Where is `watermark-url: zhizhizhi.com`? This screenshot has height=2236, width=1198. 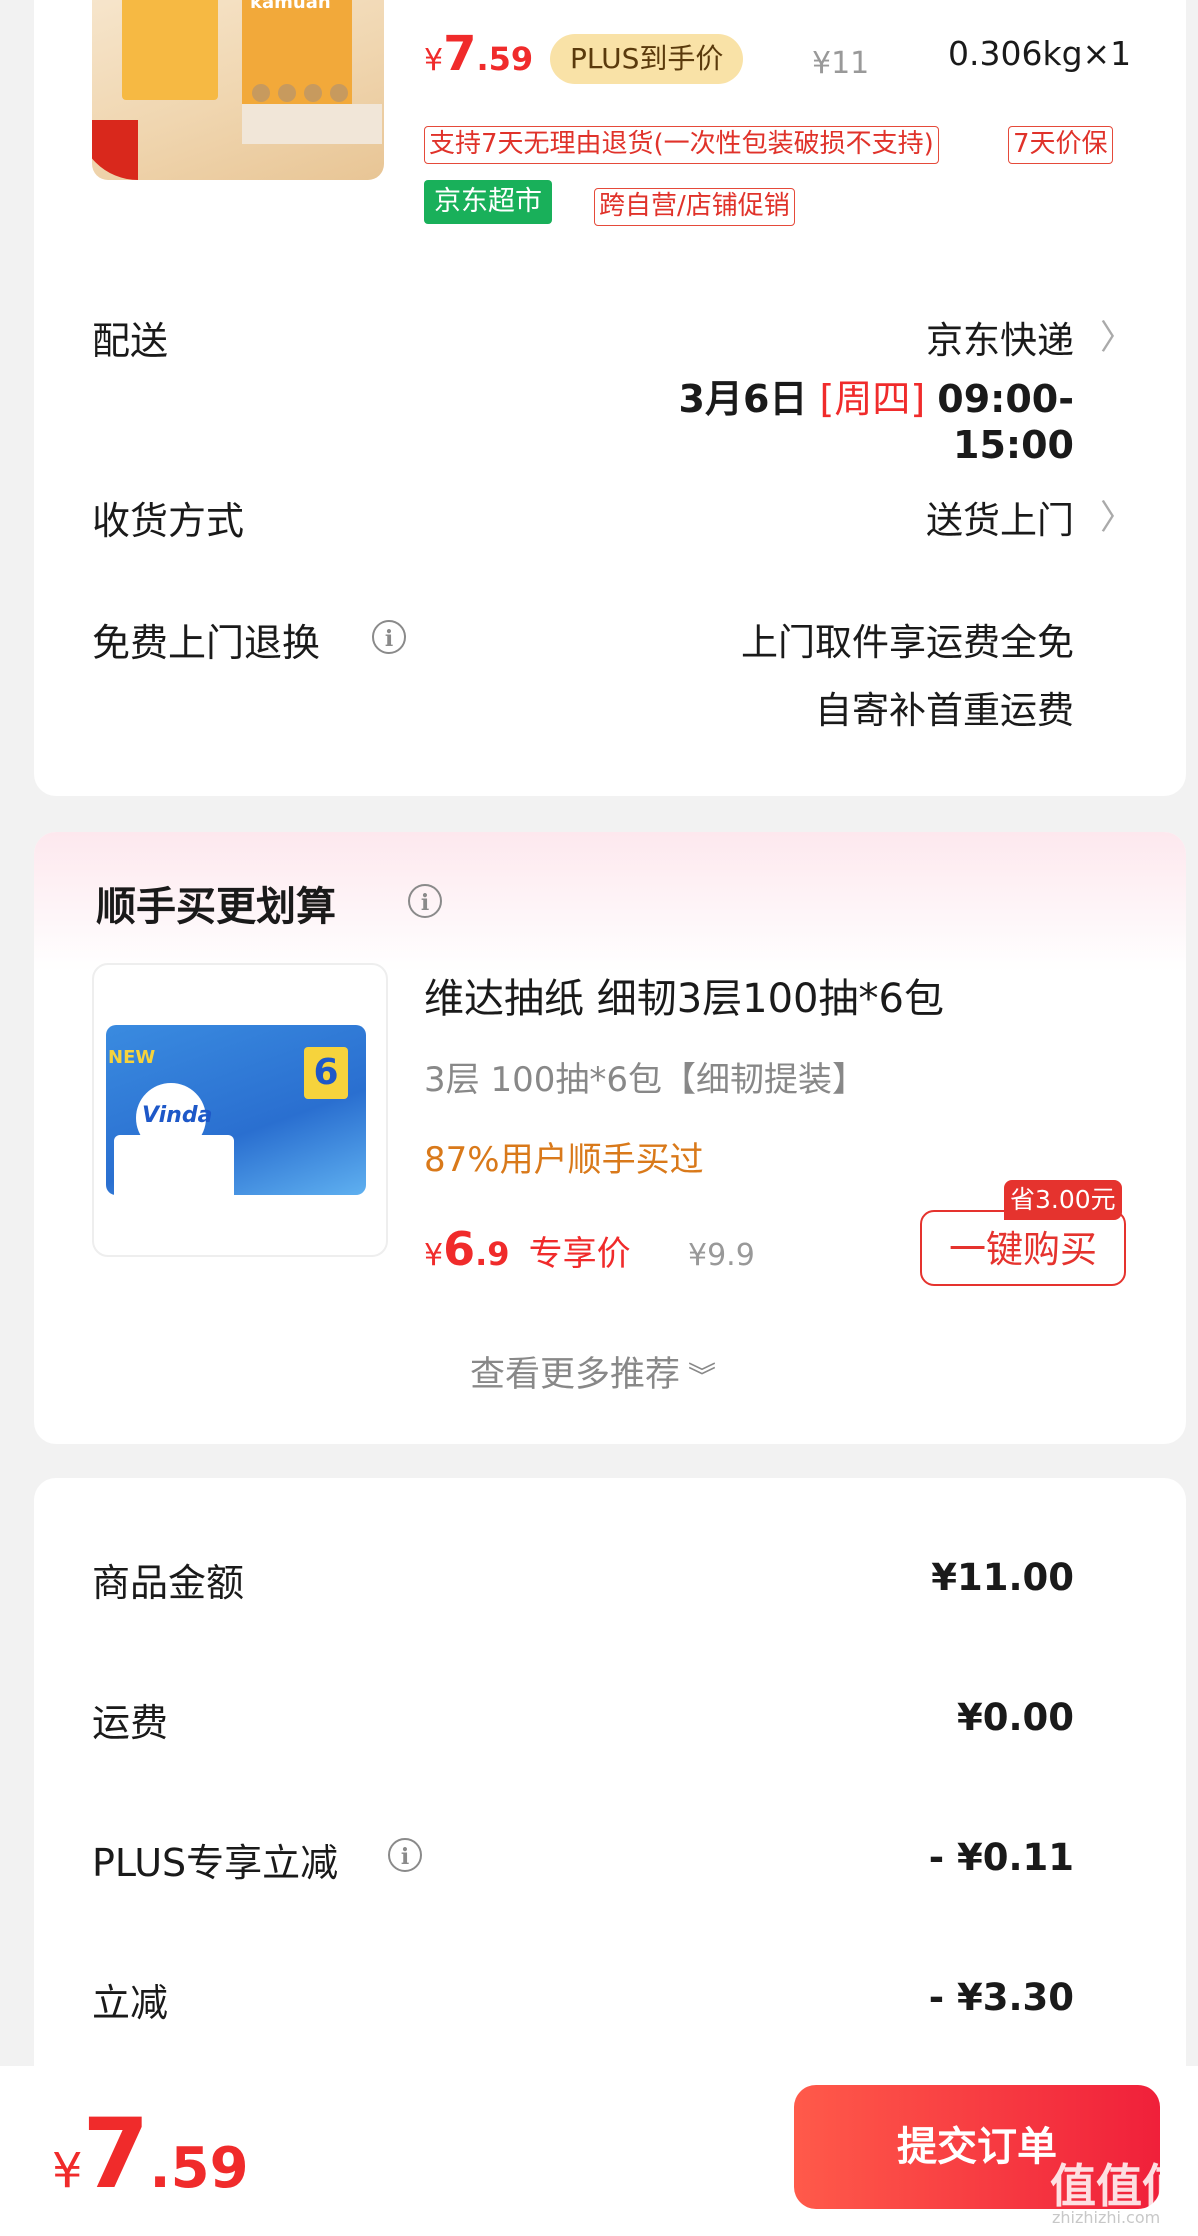 watermark-url: zhizhizhi.com is located at coordinates (1106, 2217).